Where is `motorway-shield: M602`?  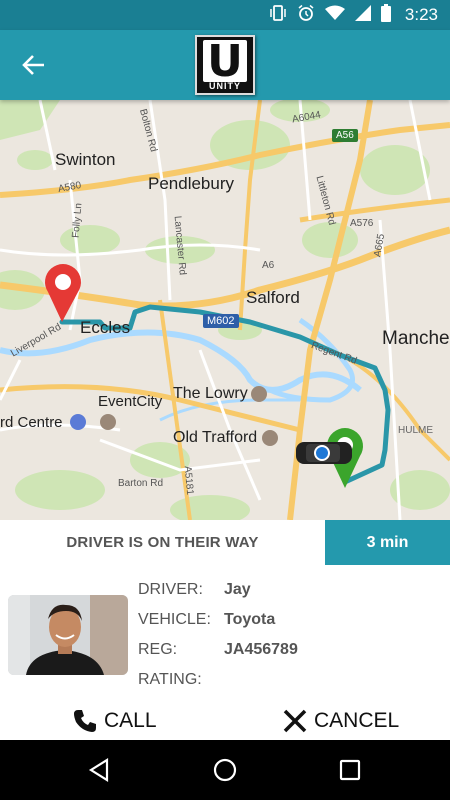
motorway-shield: M602 is located at coordinates (221, 321).